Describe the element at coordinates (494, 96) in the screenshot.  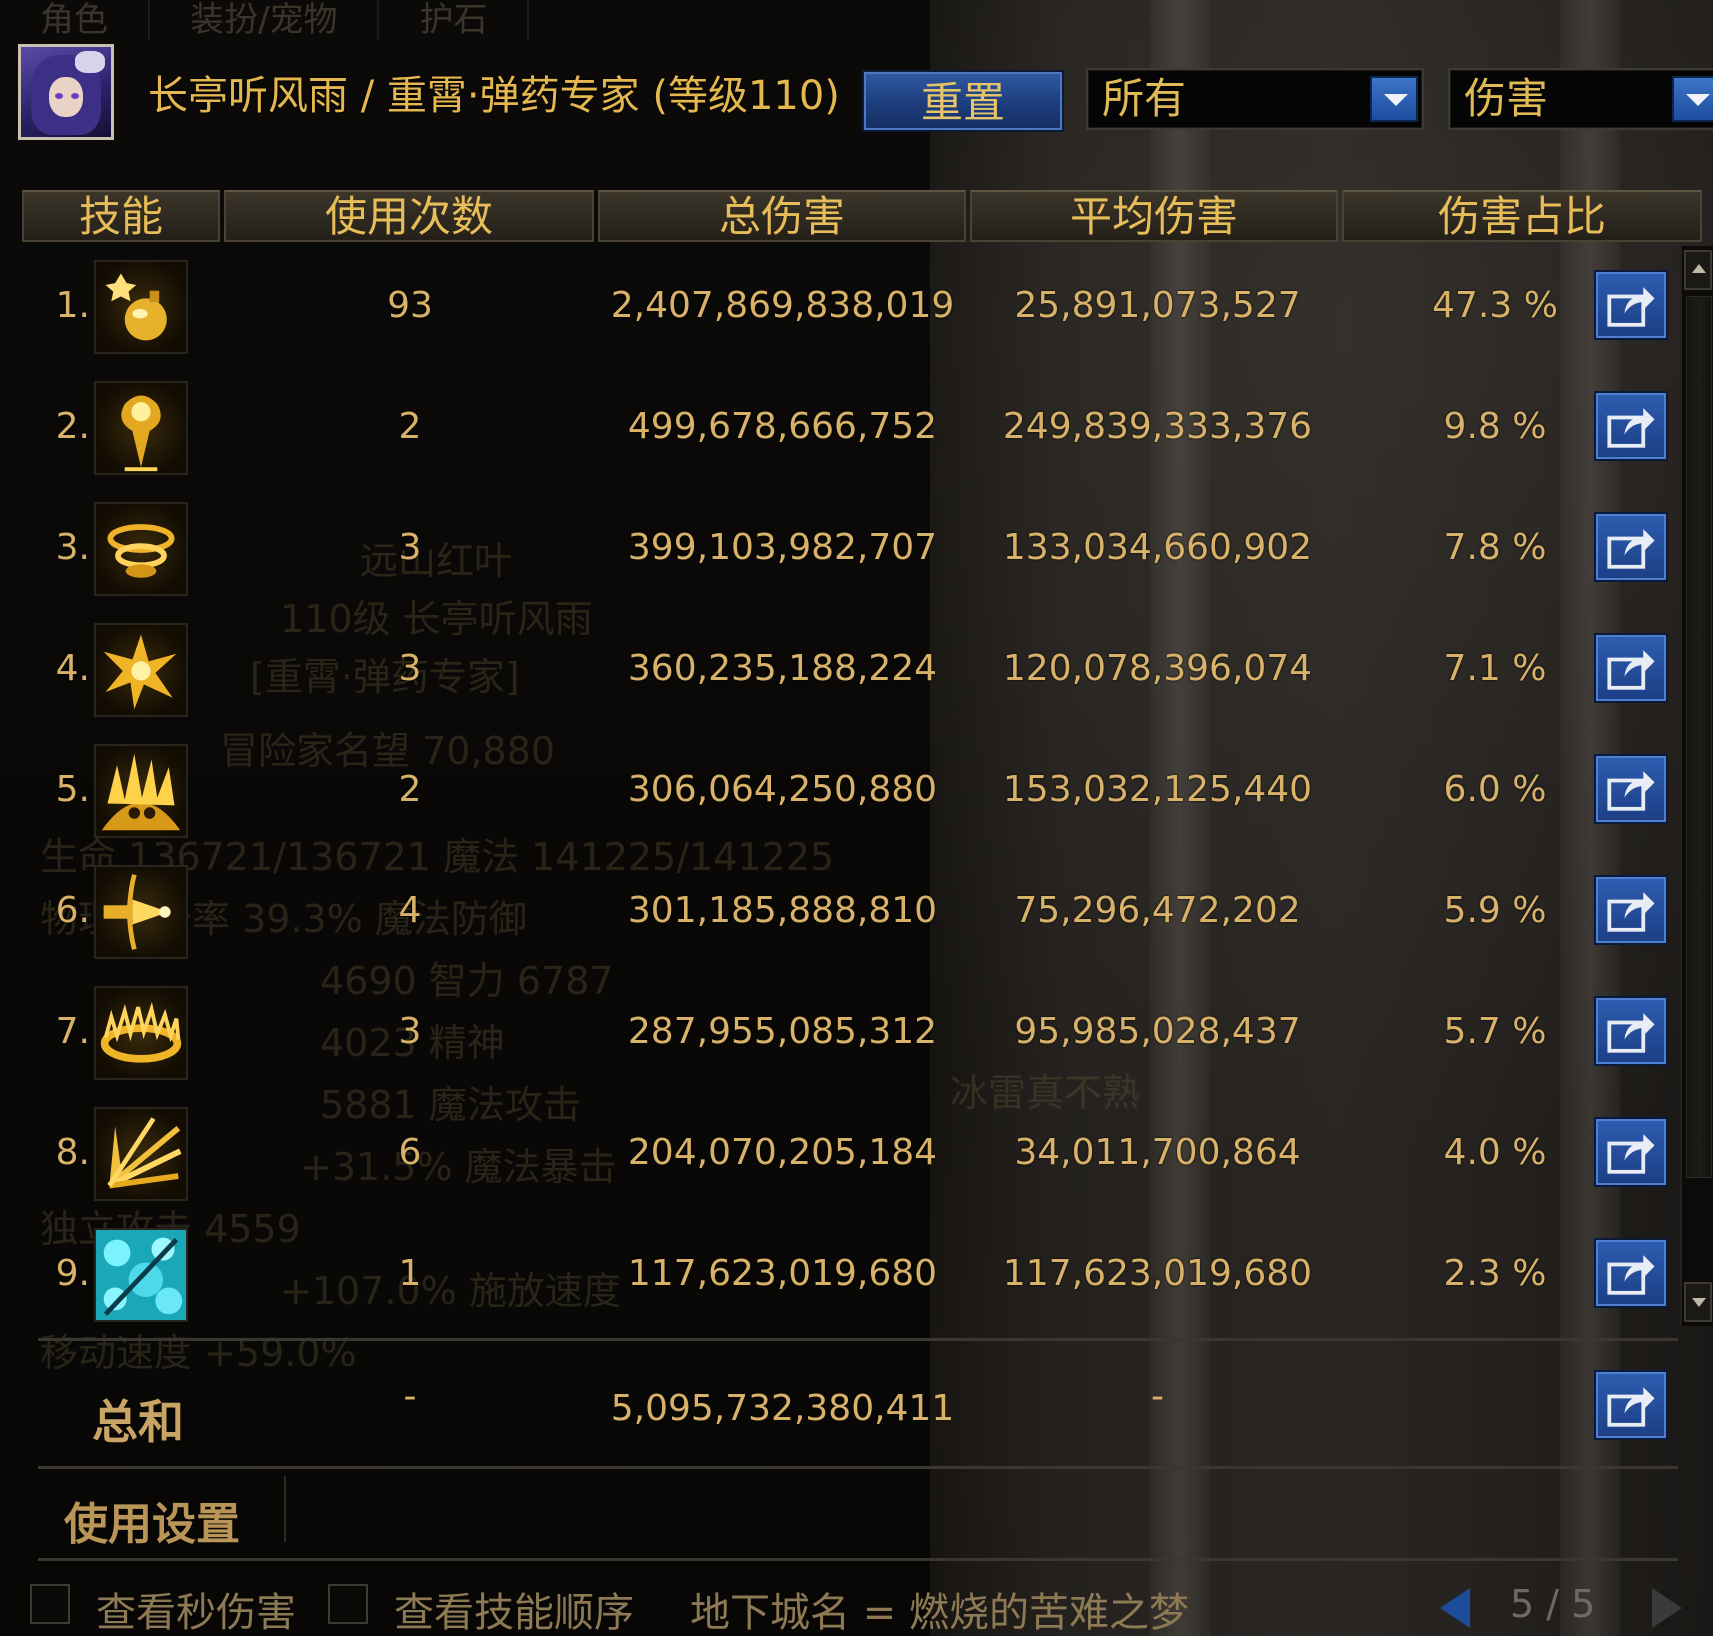
I see `character-title: 长亭听风雨 / 重霄·弹药专家 (等级110)` at that location.